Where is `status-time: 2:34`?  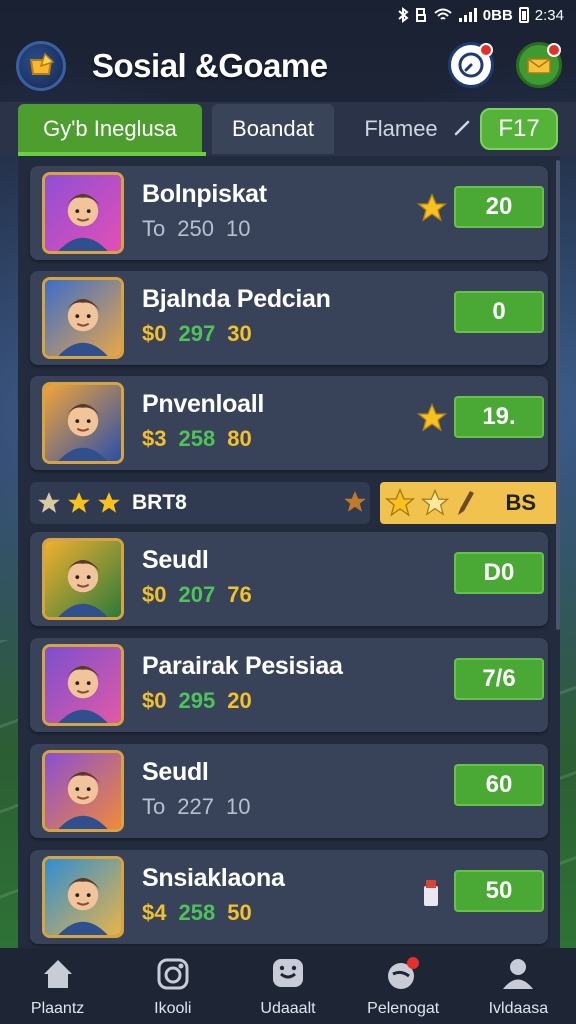 status-time: 2:34 is located at coordinates (549, 15).